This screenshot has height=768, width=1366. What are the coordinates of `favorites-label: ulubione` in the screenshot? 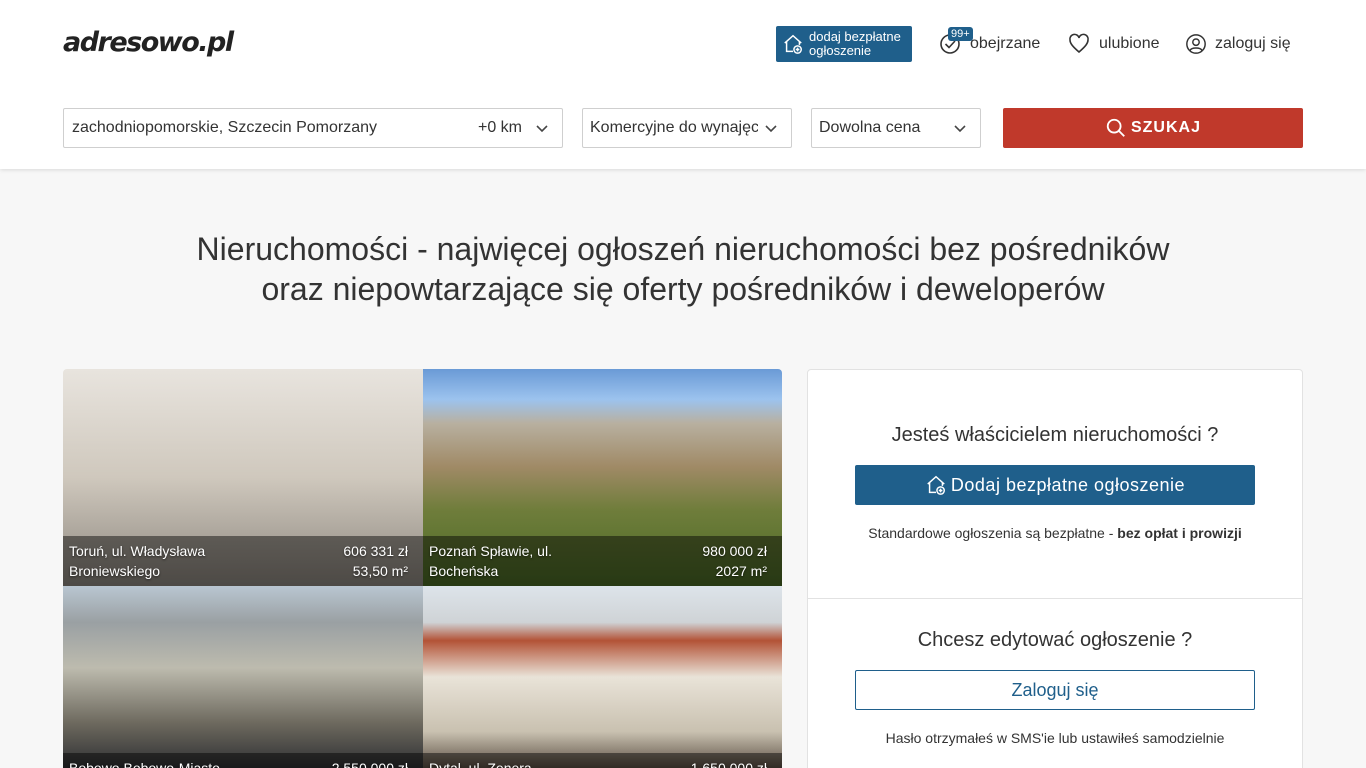 It's located at (1129, 43).